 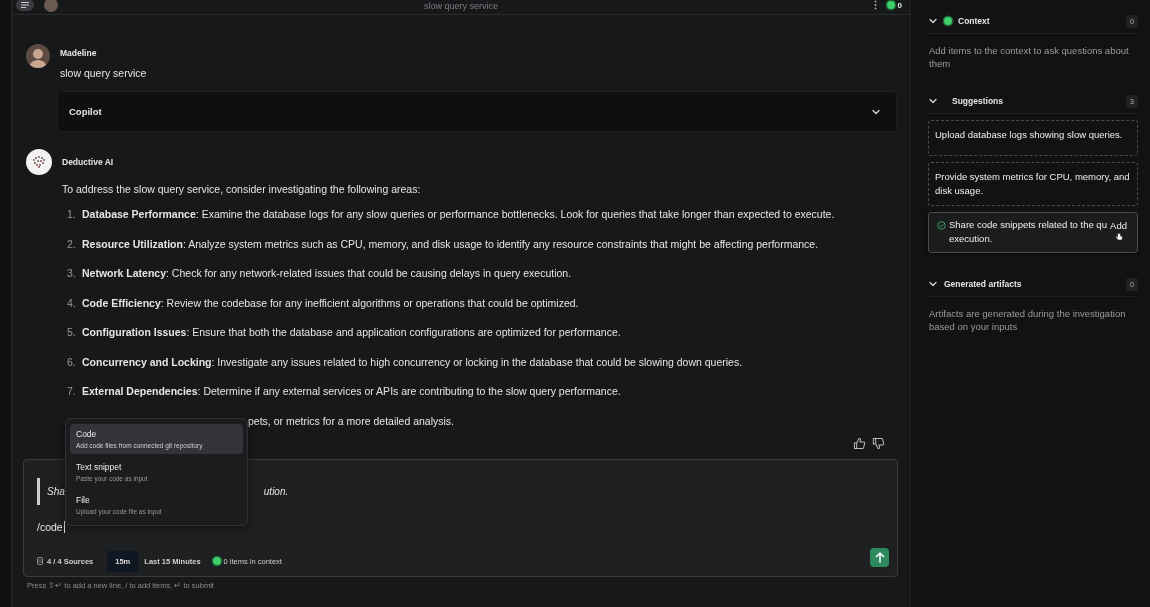 I want to click on list-item-text: External Dependencies: Determine if any external services or APIs are contributing to the slow query performance., so click(x=351, y=391).